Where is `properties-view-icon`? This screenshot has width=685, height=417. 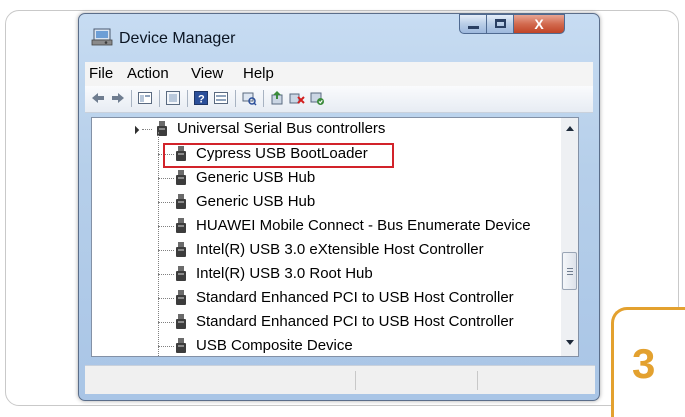 properties-view-icon is located at coordinates (145, 98).